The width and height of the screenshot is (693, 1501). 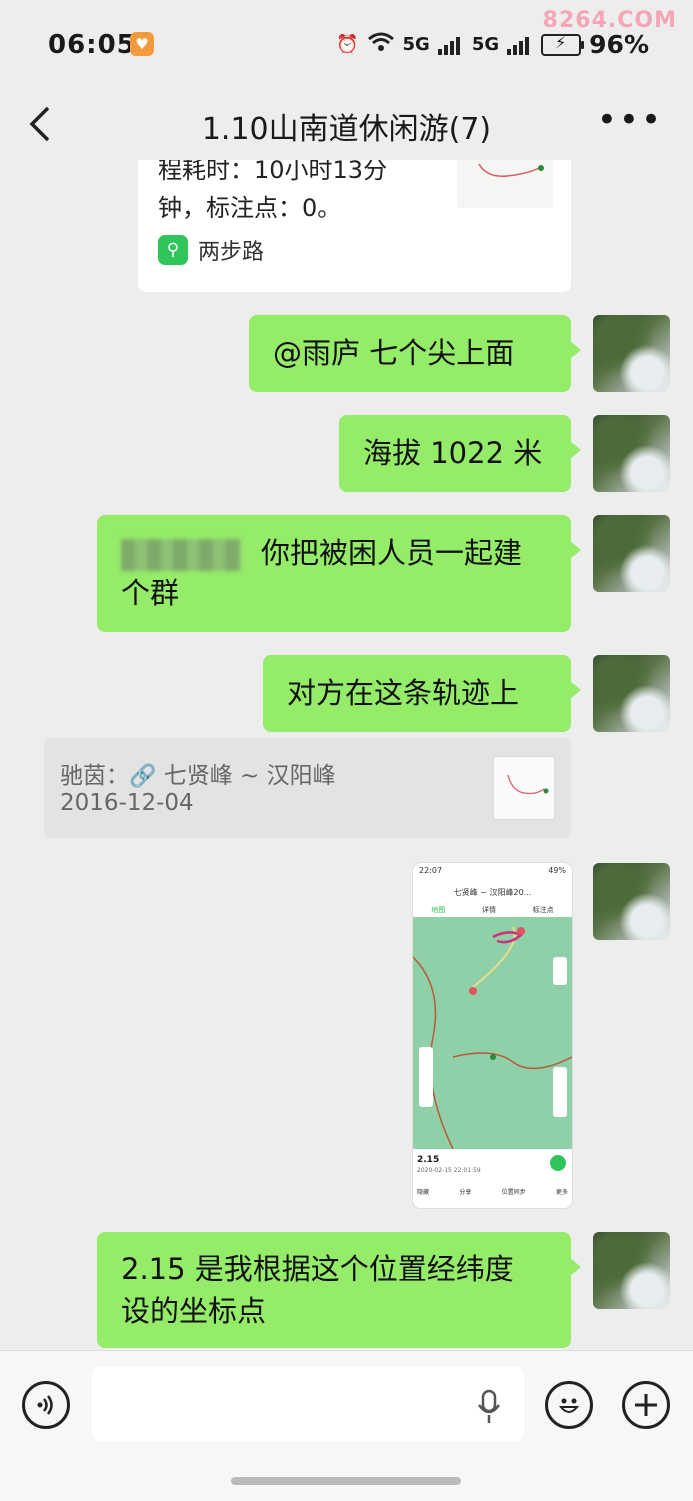 I want to click on shot-footer: 2.15 2020-02-15 22:01:59 隐藏 分享 位置同步 更多, so click(x=492, y=1178).